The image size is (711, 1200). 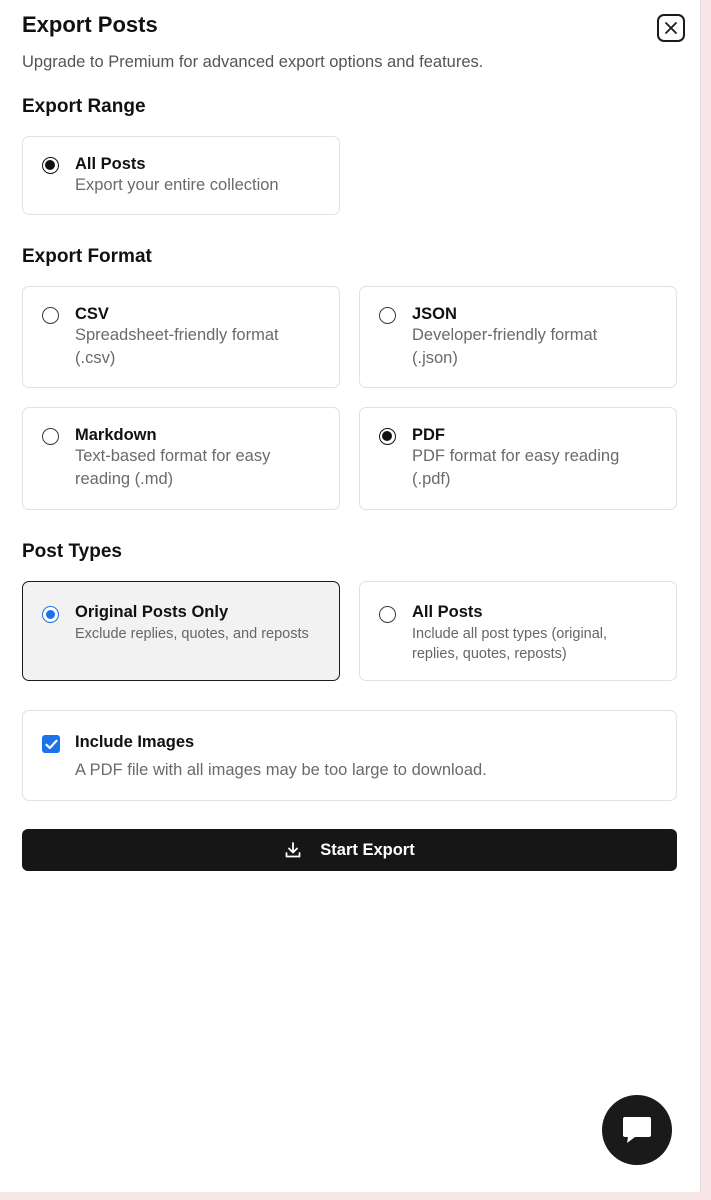 What do you see at coordinates (293, 850) in the screenshot?
I see `download-icon` at bounding box center [293, 850].